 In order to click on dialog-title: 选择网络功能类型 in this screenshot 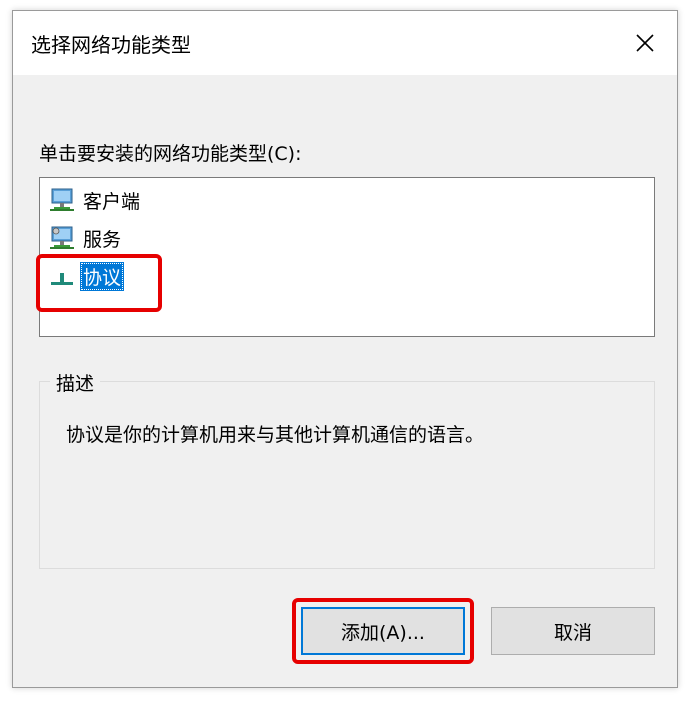, I will do `click(111, 45)`.